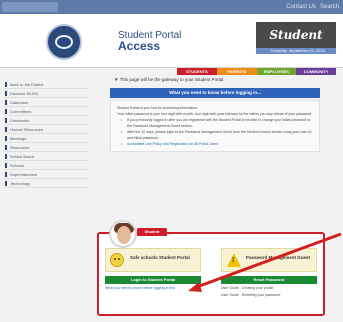 The height and width of the screenshot is (322, 343). What do you see at coordinates (30, 7) in the screenshot?
I see `brand-tab` at bounding box center [30, 7].